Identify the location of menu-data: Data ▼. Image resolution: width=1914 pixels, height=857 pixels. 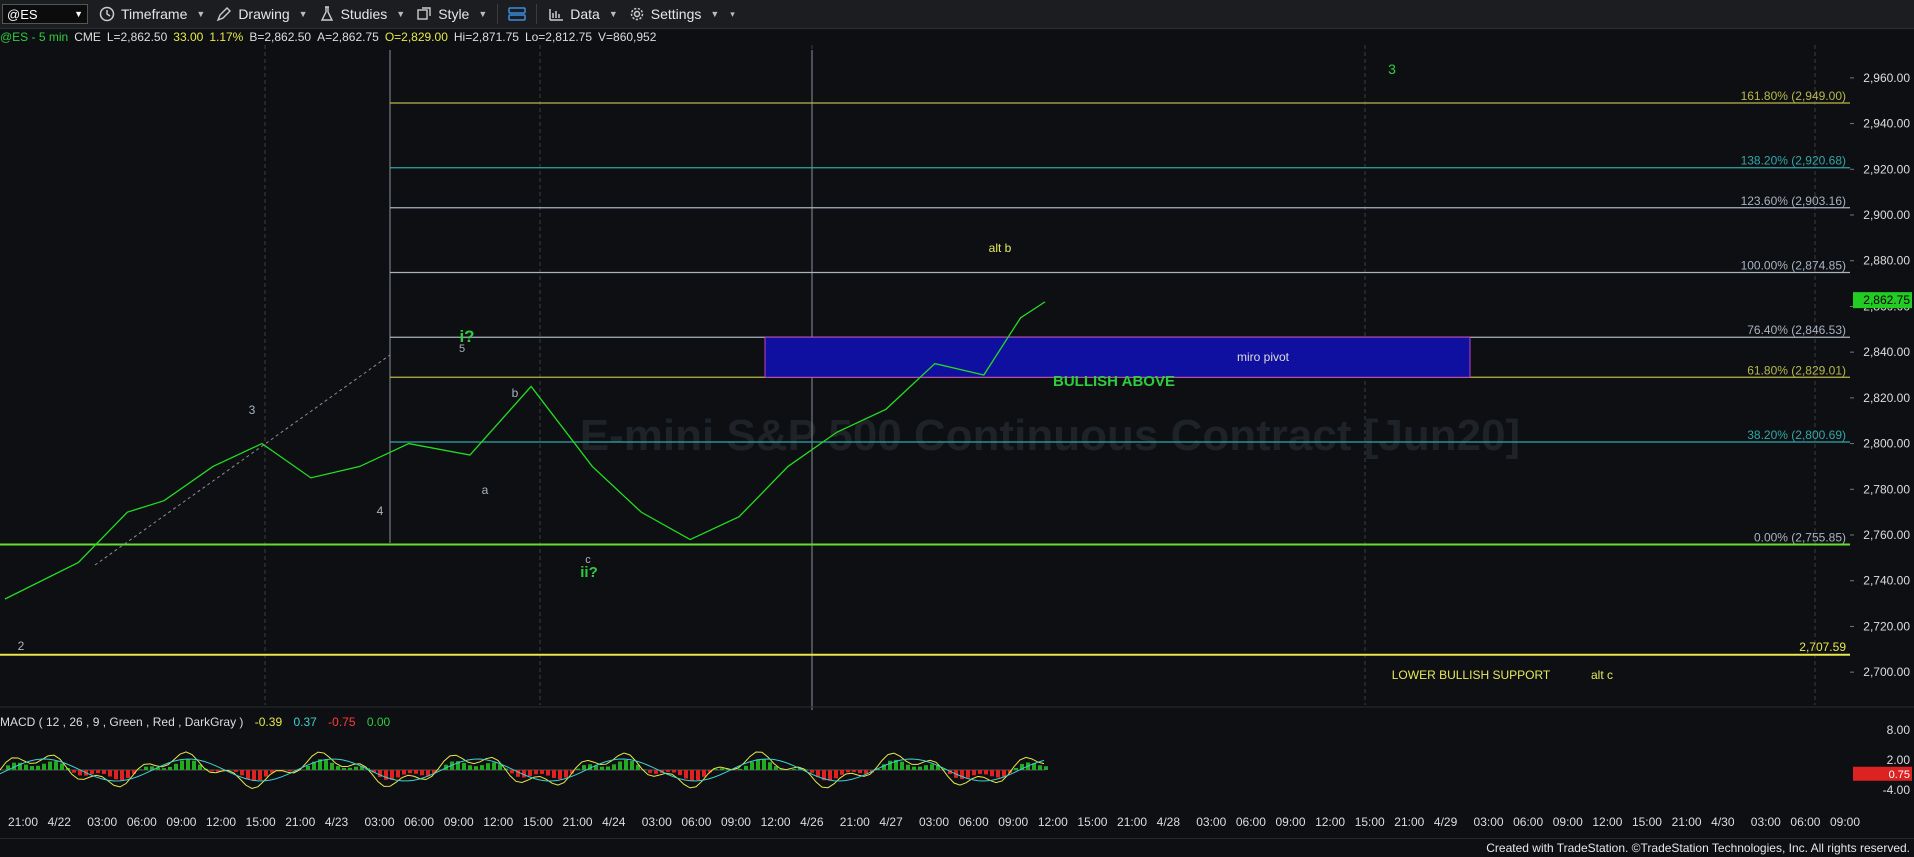
(582, 14).